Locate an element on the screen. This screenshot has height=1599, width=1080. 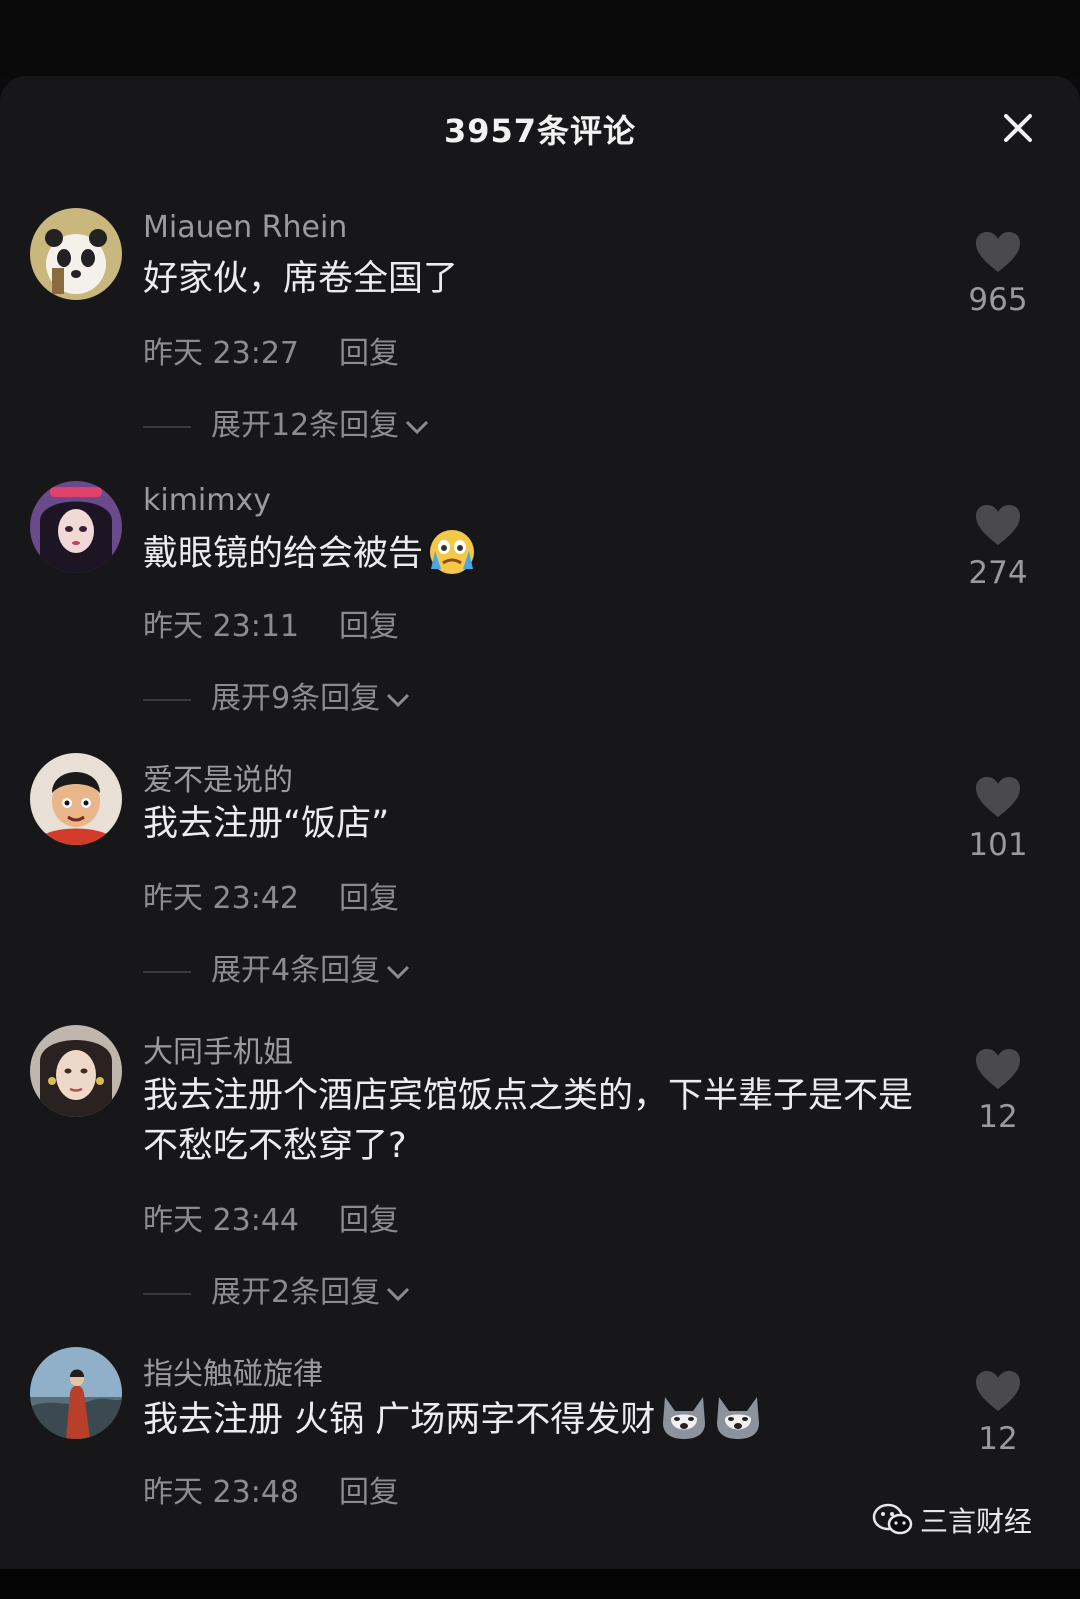
sheet-header: 3957条评论 is located at coordinates (540, 126).